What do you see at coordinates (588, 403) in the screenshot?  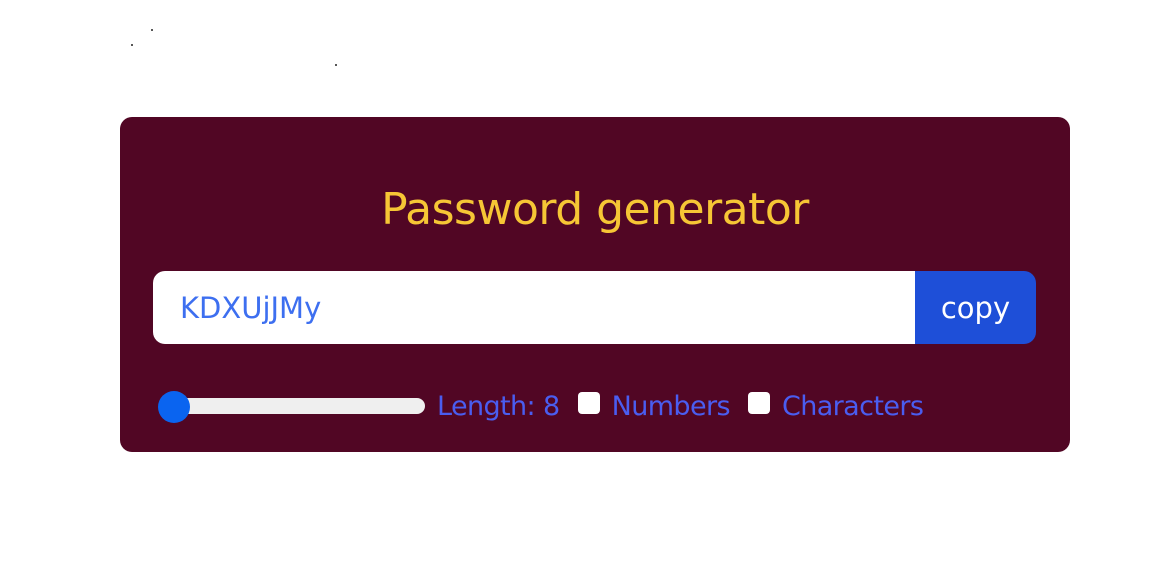 I see `numbers-checkbox` at bounding box center [588, 403].